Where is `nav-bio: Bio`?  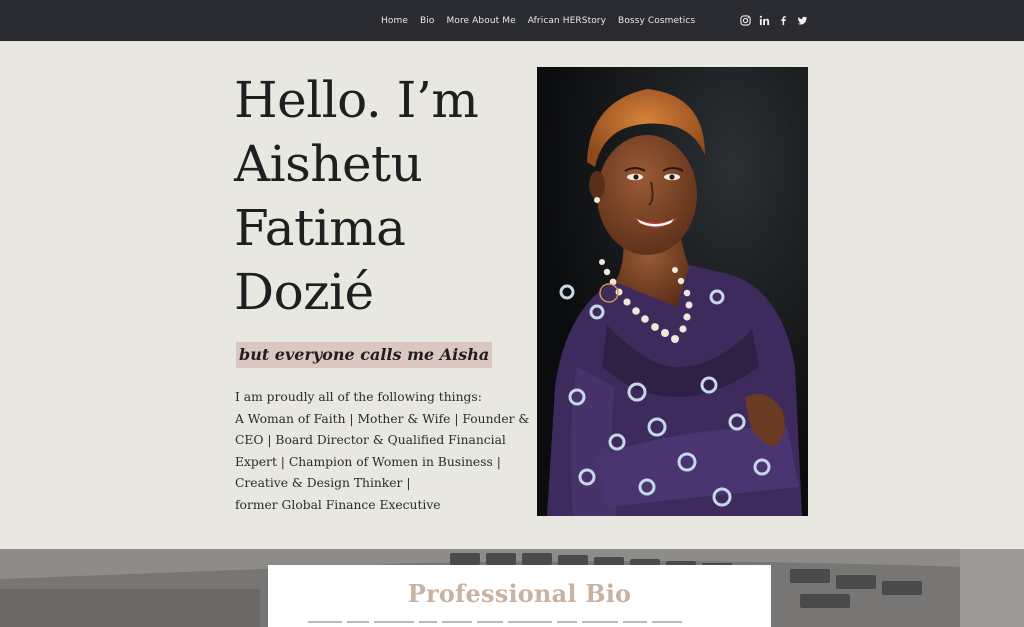 nav-bio: Bio is located at coordinates (427, 21).